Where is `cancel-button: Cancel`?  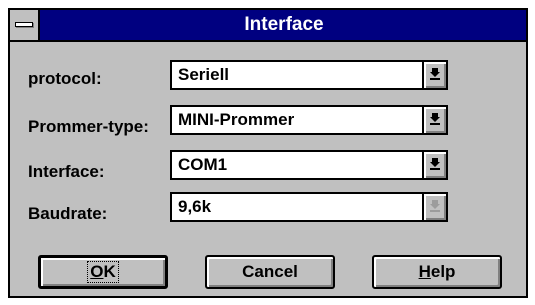 cancel-button: Cancel is located at coordinates (270, 272).